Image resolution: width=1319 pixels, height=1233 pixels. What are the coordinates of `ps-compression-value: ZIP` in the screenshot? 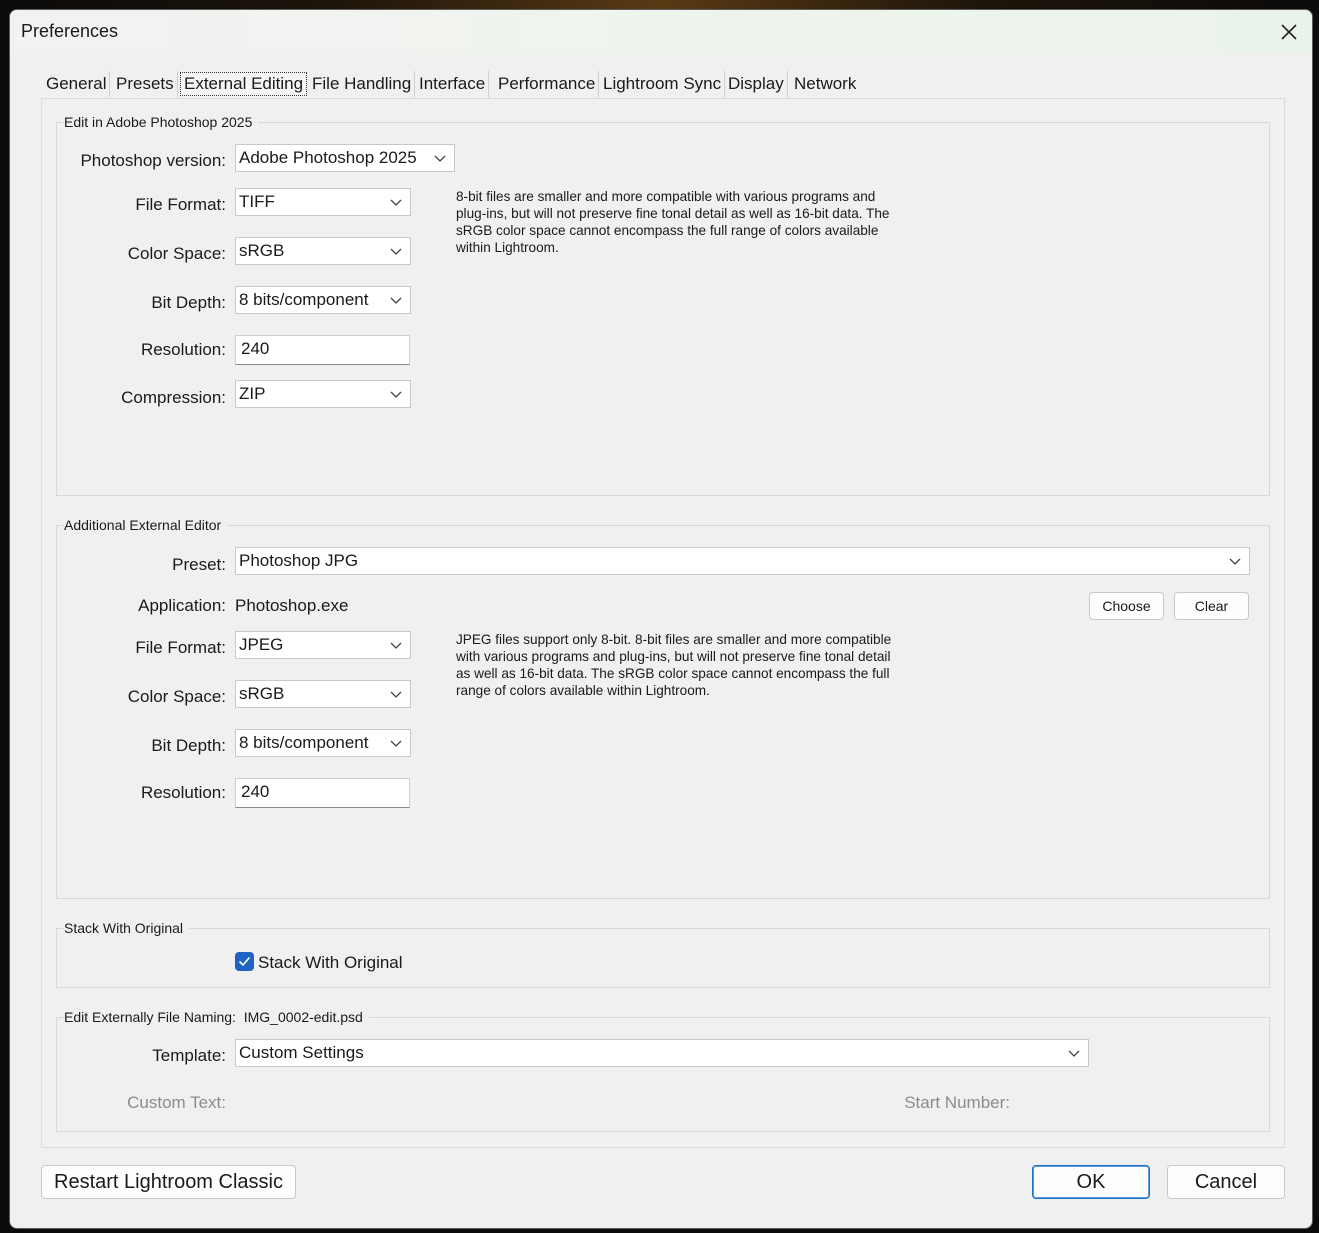 It's located at (252, 393).